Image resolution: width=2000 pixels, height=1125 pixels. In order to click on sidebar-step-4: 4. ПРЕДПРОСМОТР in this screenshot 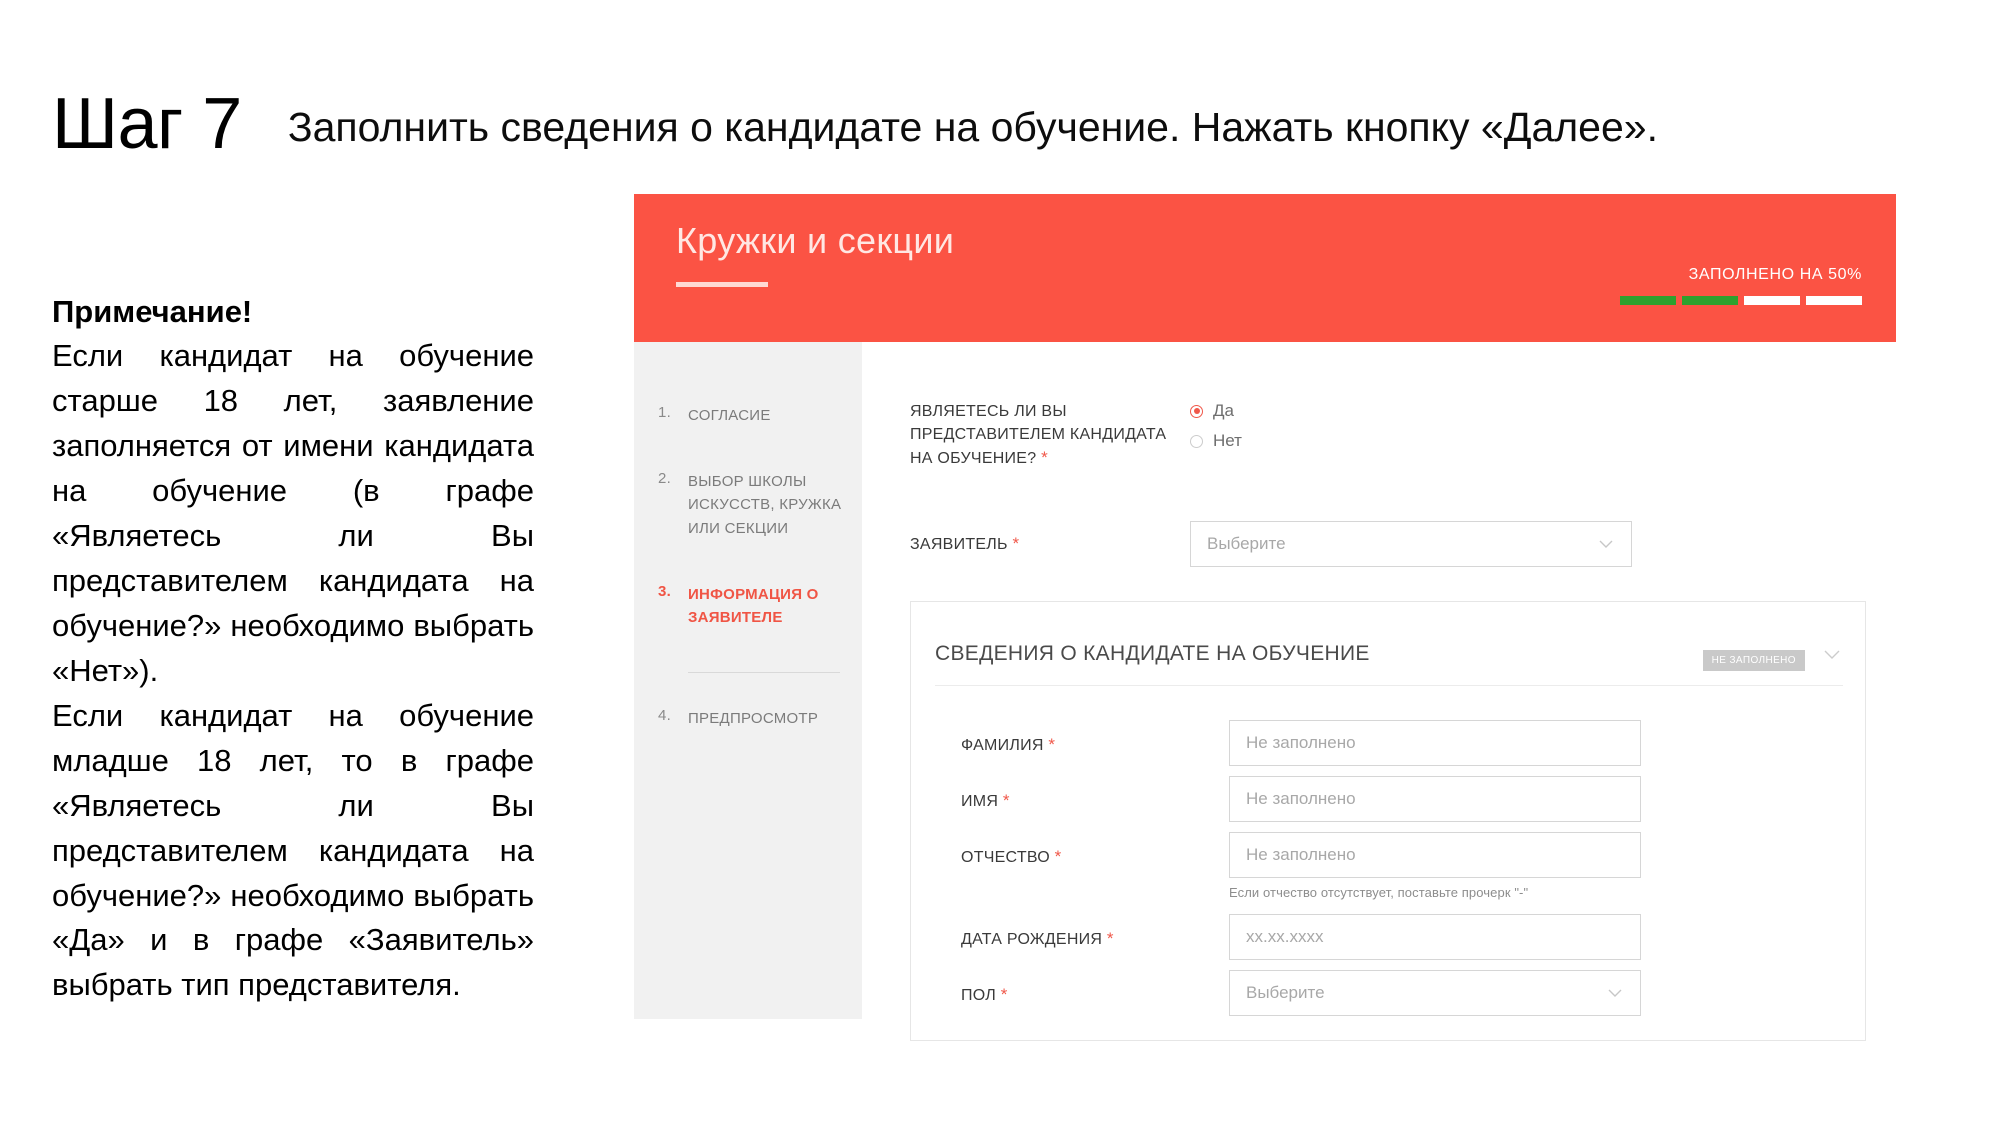, I will do `click(748, 719)`.